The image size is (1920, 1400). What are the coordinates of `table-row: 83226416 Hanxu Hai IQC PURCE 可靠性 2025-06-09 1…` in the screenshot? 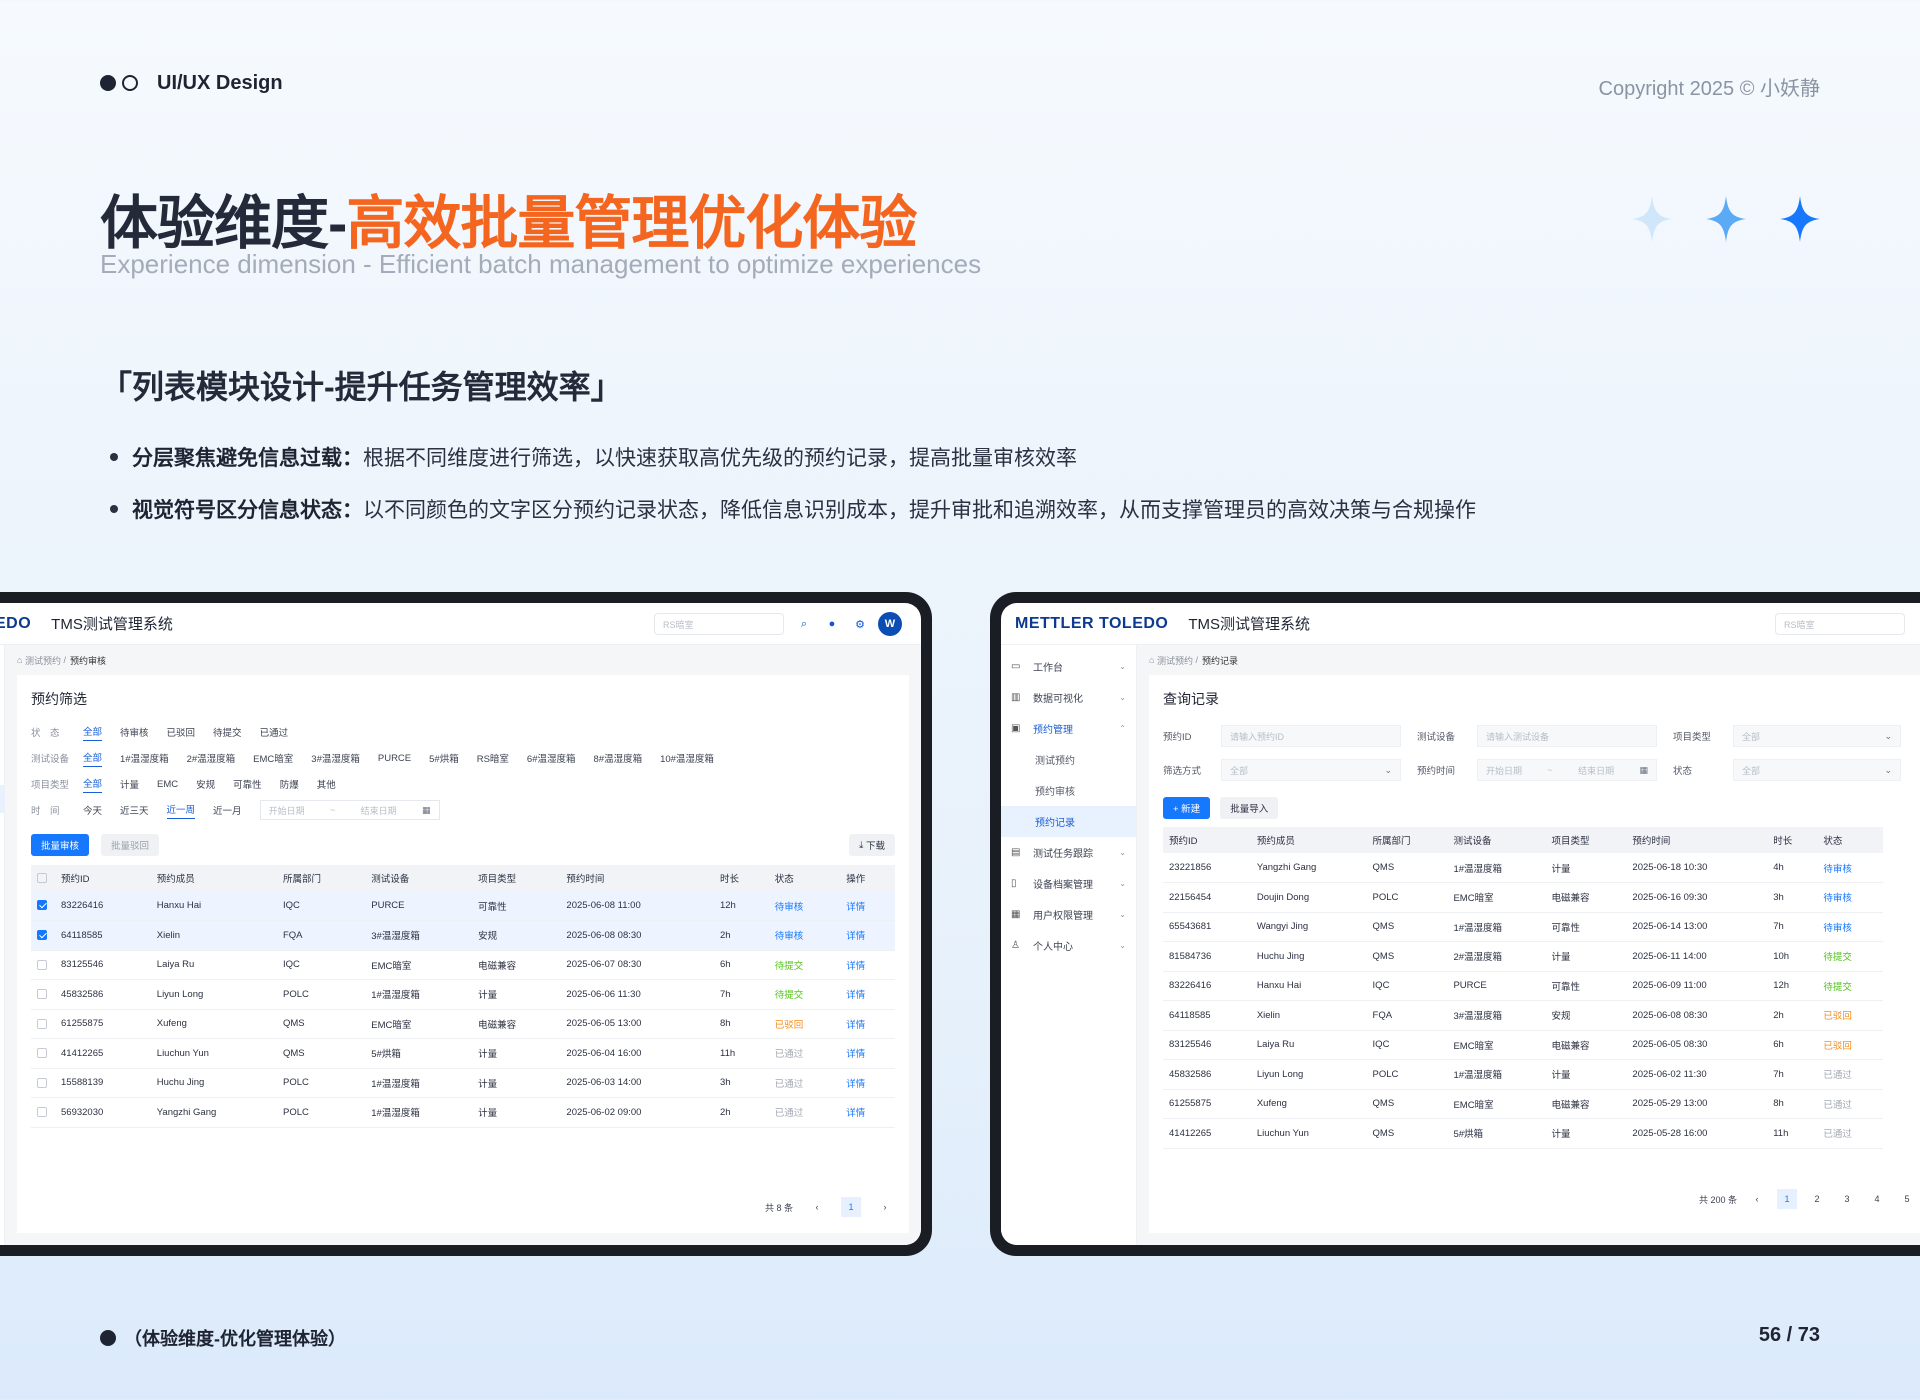 It's located at (1523, 986).